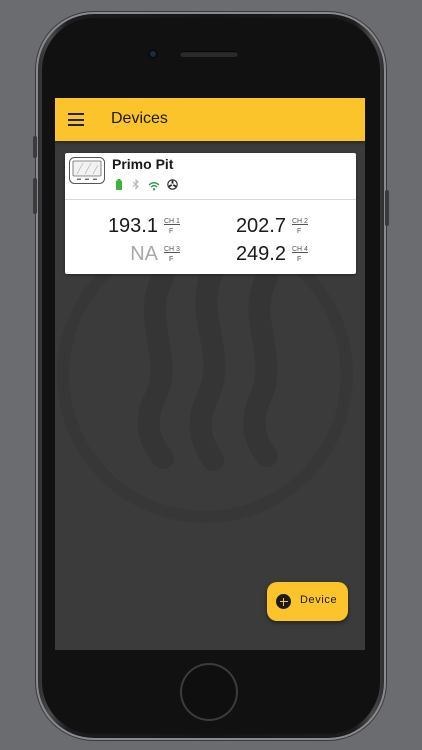  Describe the element at coordinates (300, 227) in the screenshot. I see `channel-meta: CH 2 F` at that location.